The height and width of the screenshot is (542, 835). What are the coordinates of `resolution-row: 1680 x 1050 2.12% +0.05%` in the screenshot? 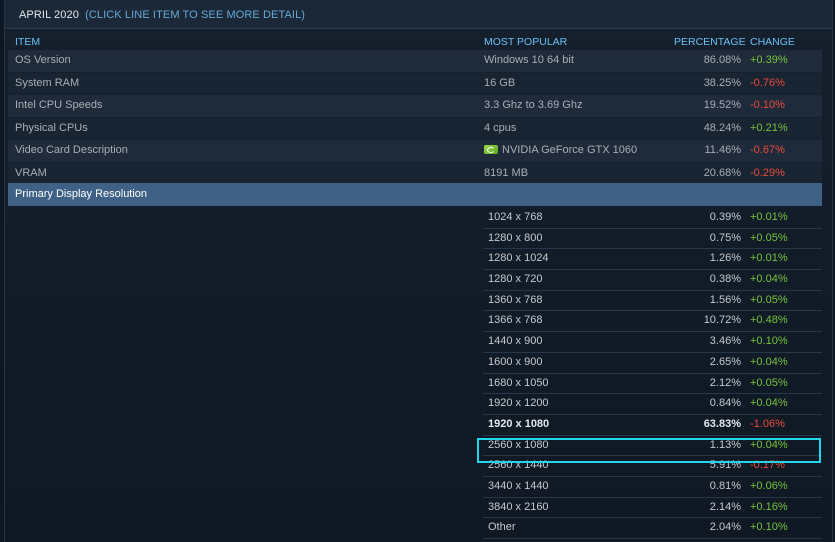 It's located at (652, 384).